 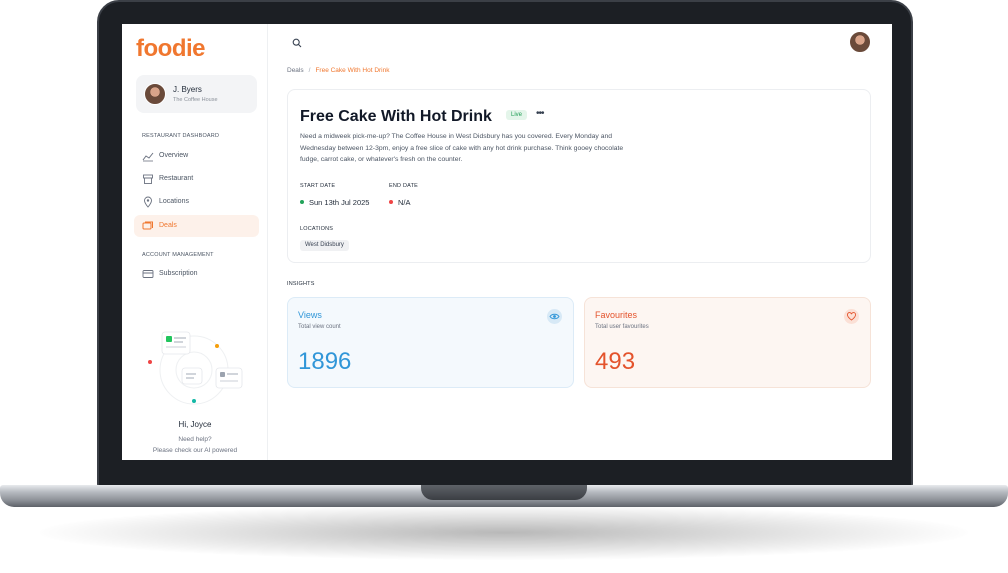 I want to click on heart-icon, so click(x=851, y=316).